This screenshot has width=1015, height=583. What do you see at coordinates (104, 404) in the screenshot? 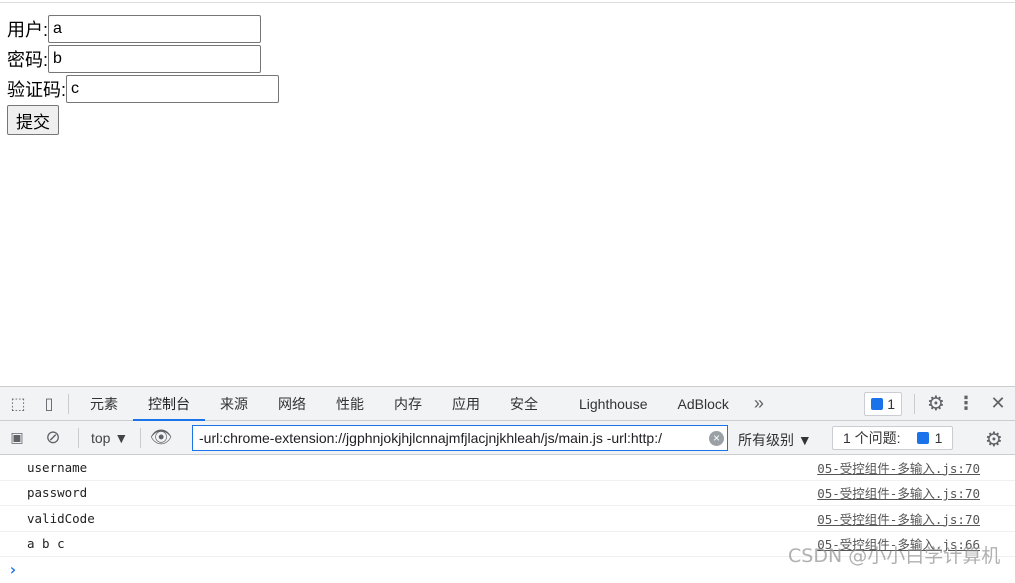
I see `tab-elements: 元素` at bounding box center [104, 404].